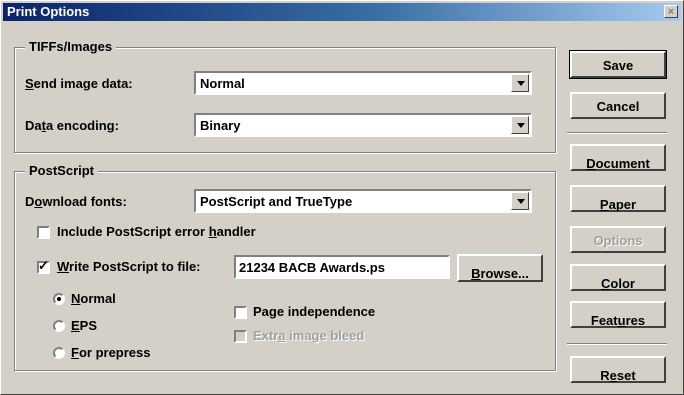  I want to click on tiffs-images-legend: TIFFs/Images, so click(71, 46).